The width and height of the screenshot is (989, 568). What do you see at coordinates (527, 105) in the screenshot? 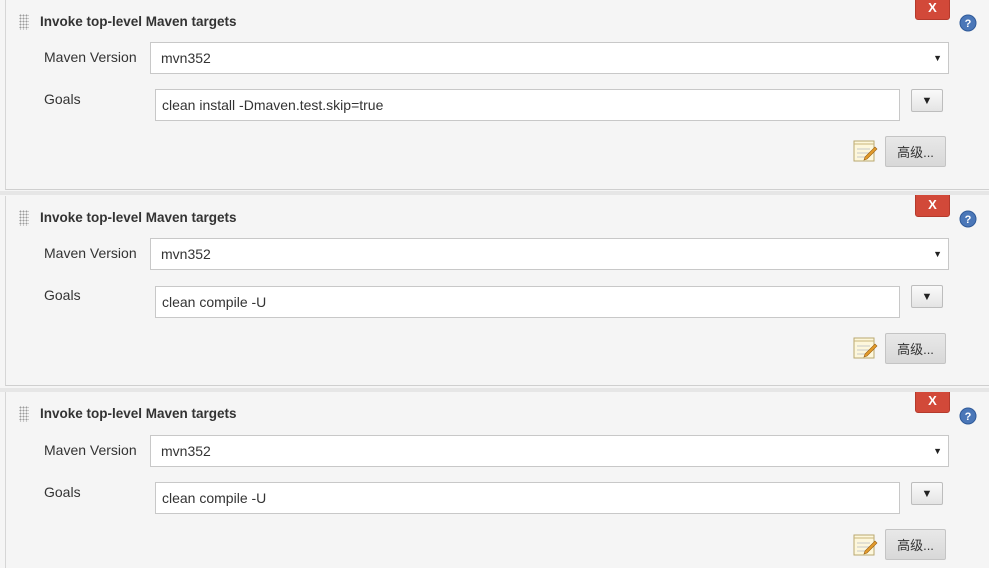
I see `goals-input: clean install -Dmaven.test.skip=true` at bounding box center [527, 105].